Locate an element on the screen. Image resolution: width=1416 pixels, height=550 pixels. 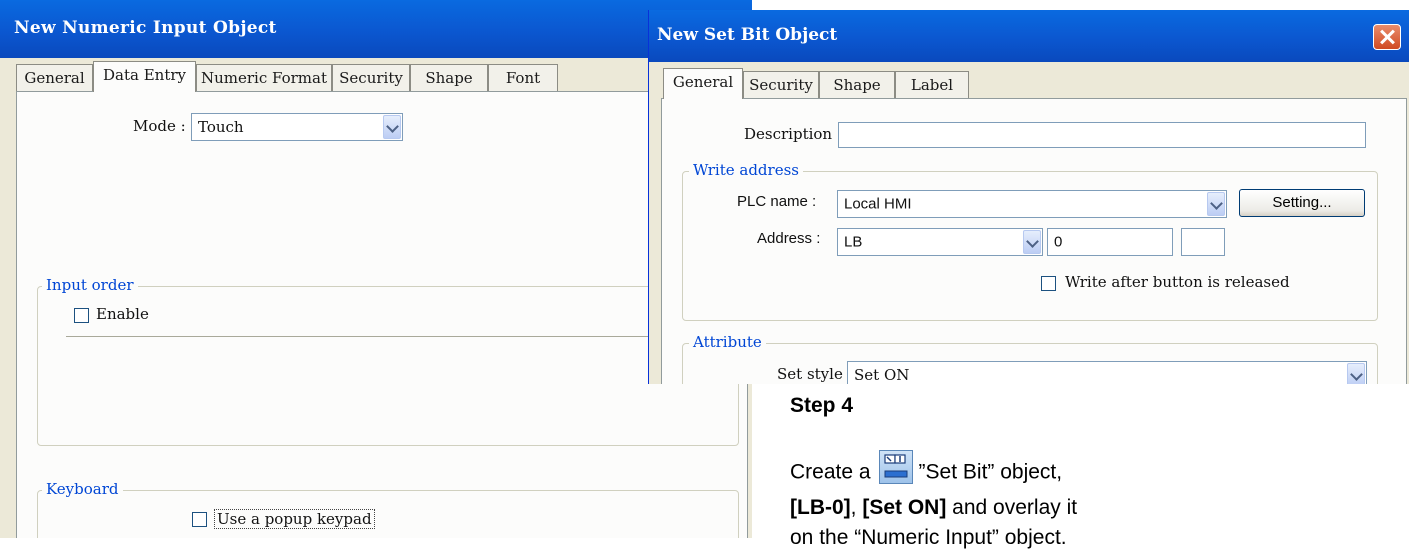
tab-numeric-format: Numeric Format is located at coordinates (264, 77).